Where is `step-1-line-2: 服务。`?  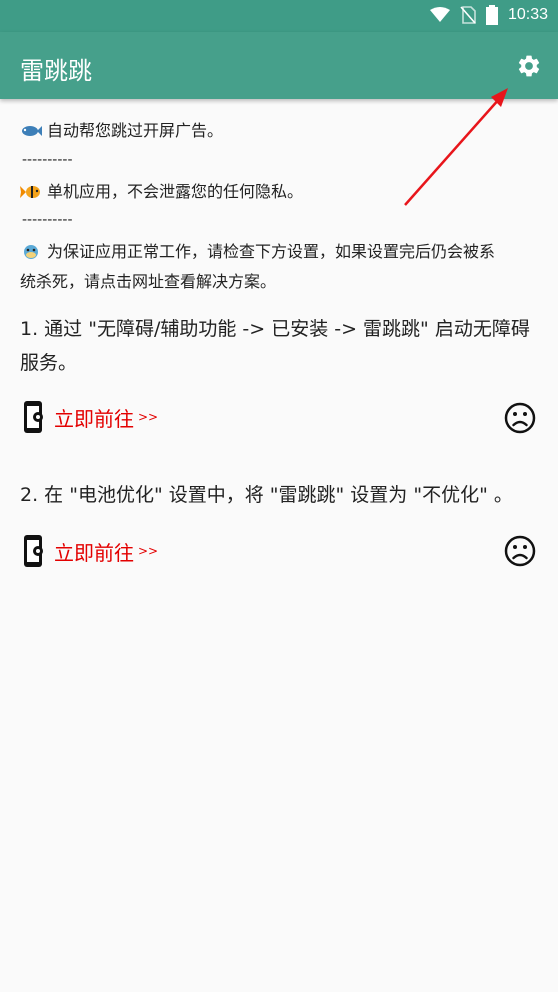 step-1-line-2: 服务。 is located at coordinates (49, 363).